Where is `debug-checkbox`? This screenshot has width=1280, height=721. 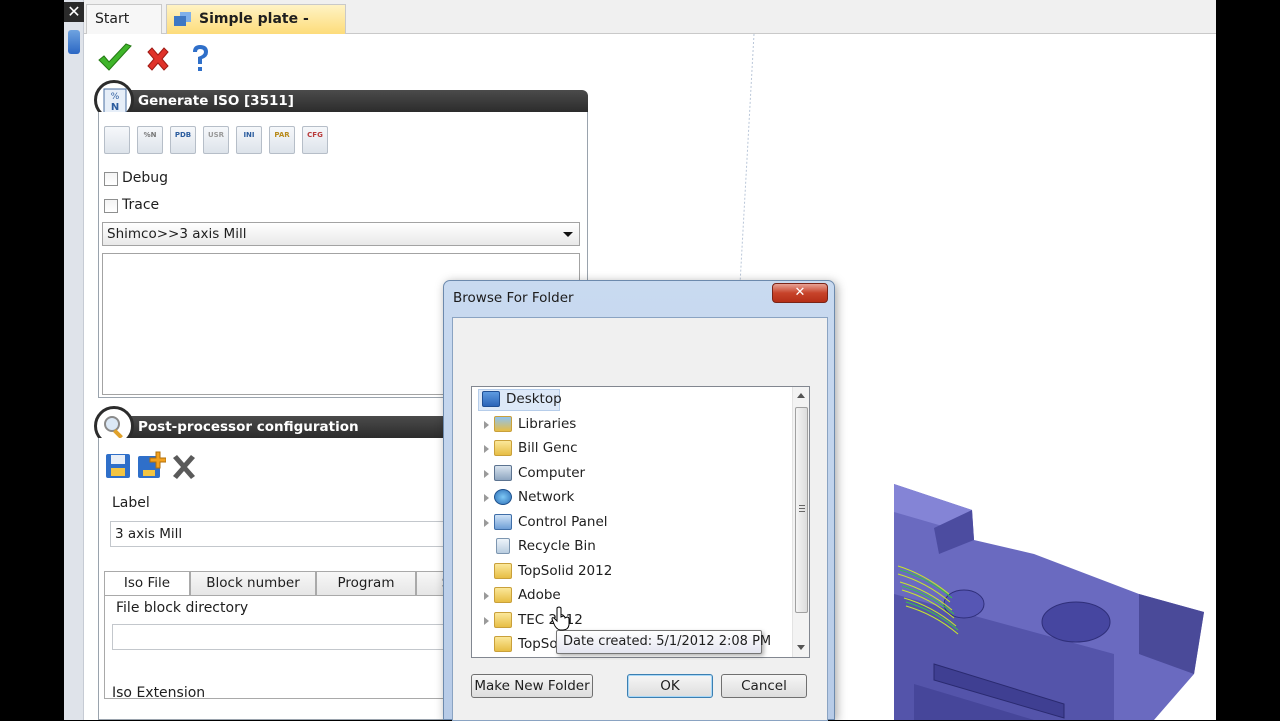 debug-checkbox is located at coordinates (111, 179).